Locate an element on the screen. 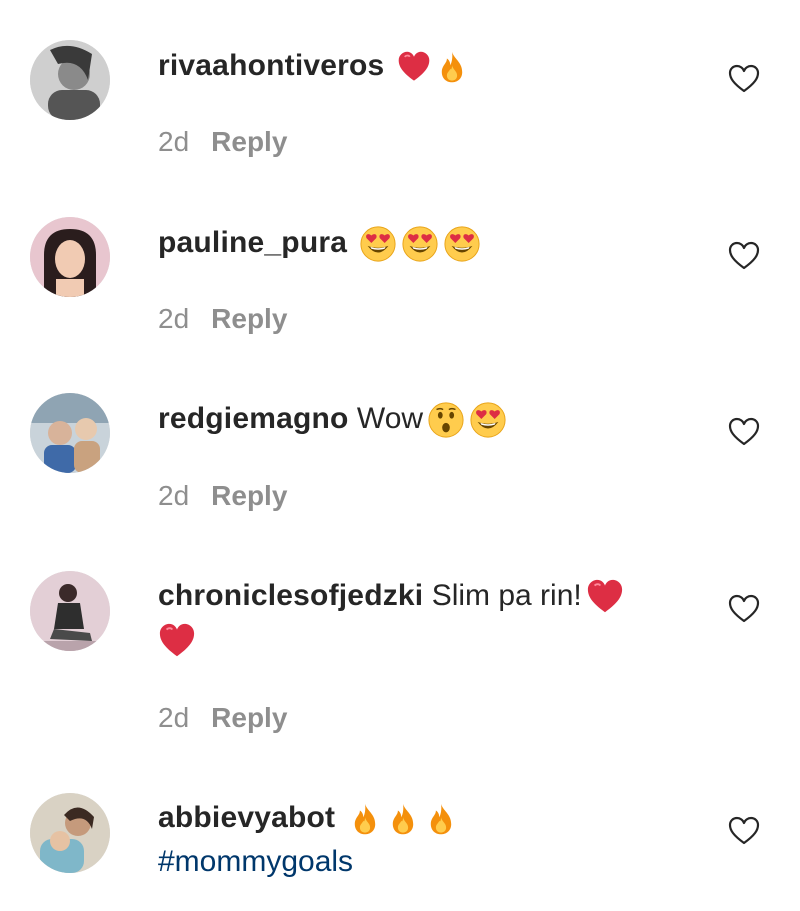 This screenshot has height=911, width=800. comment-username: chroniclesofjedzki is located at coordinates (290, 595).